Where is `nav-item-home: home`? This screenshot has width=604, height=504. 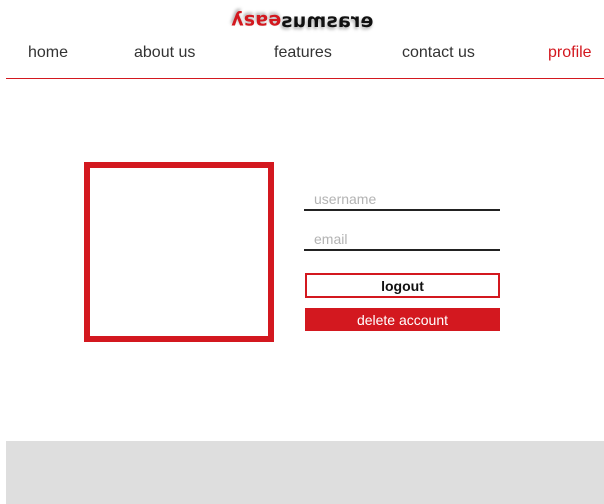 nav-item-home: home is located at coordinates (48, 53).